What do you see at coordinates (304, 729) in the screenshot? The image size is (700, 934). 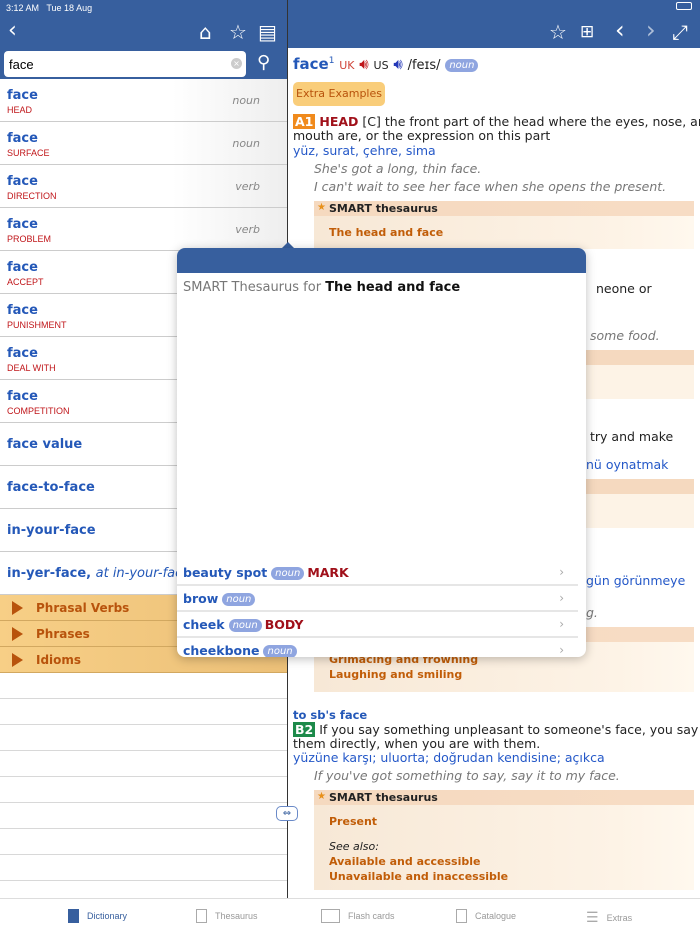 I see `level-badge: B2` at bounding box center [304, 729].